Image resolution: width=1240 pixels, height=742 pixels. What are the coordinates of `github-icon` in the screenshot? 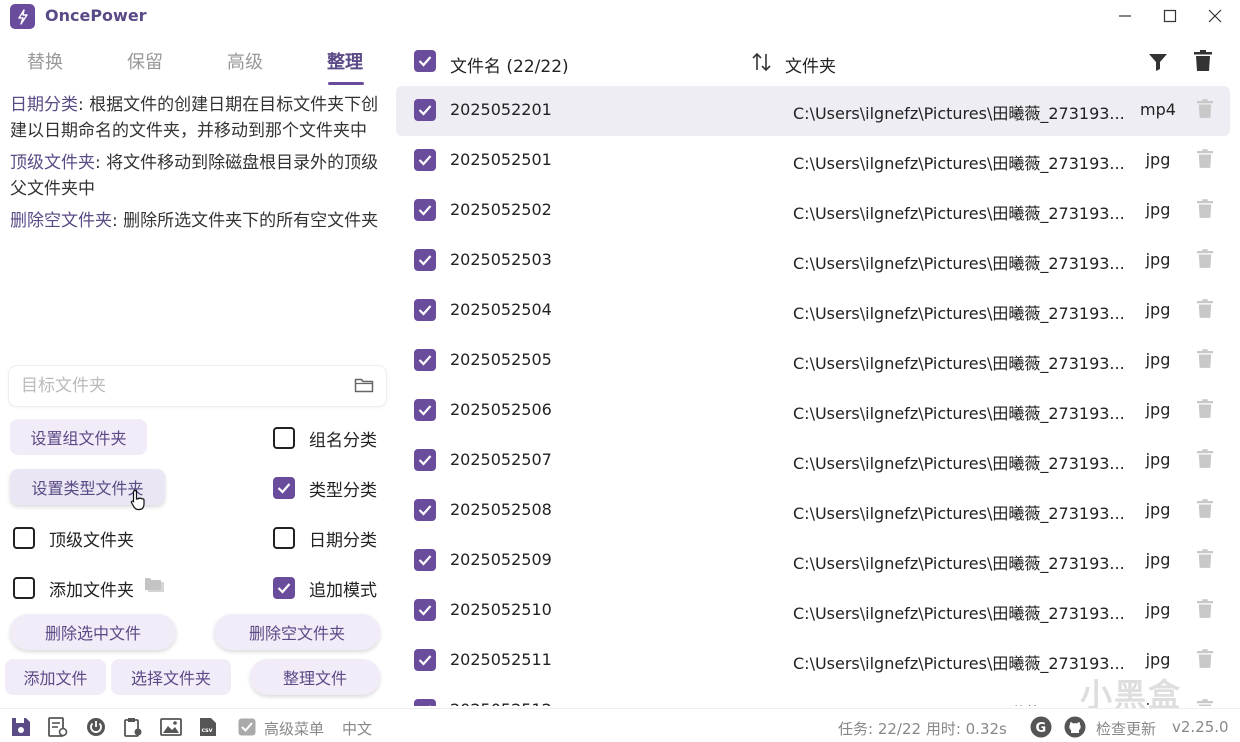 It's located at (1075, 727).